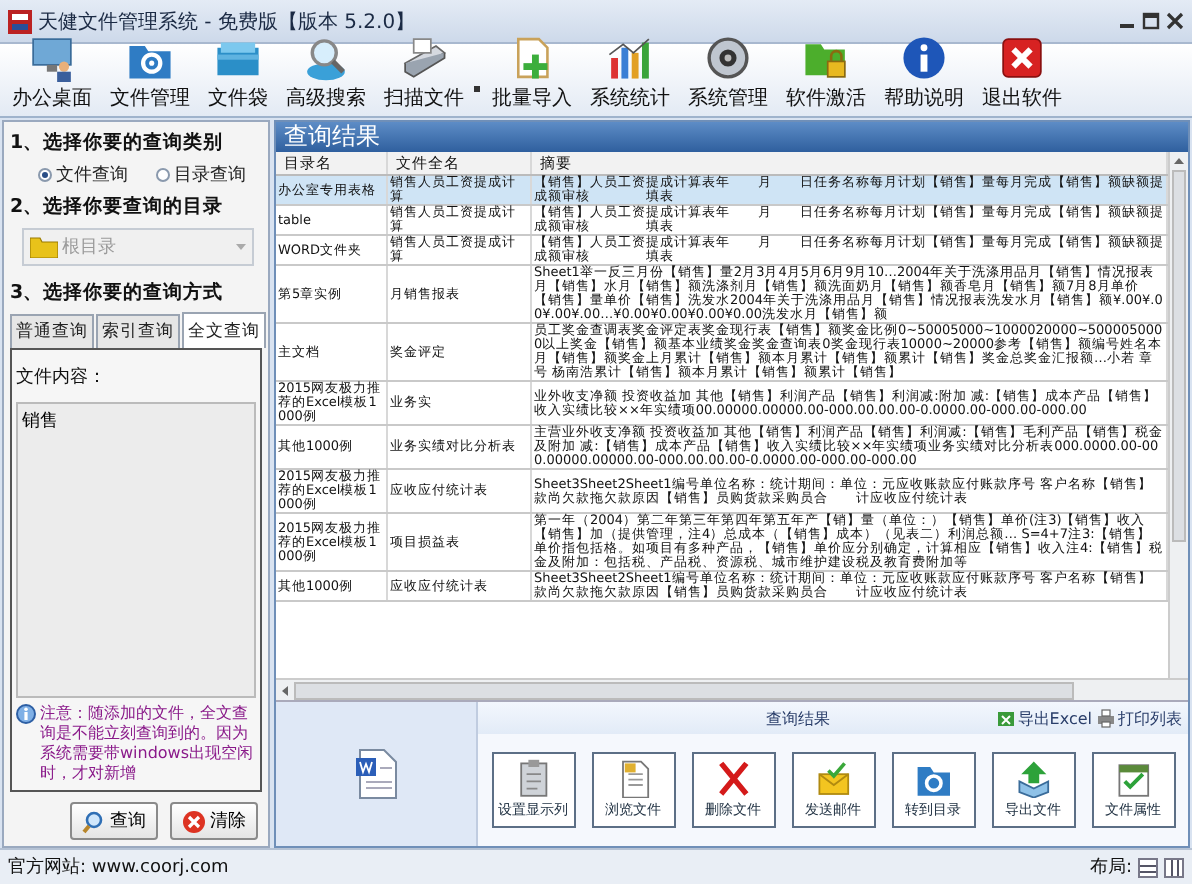 Image resolution: width=1192 pixels, height=884 pixels. I want to click on envelope-icon, so click(833, 778).